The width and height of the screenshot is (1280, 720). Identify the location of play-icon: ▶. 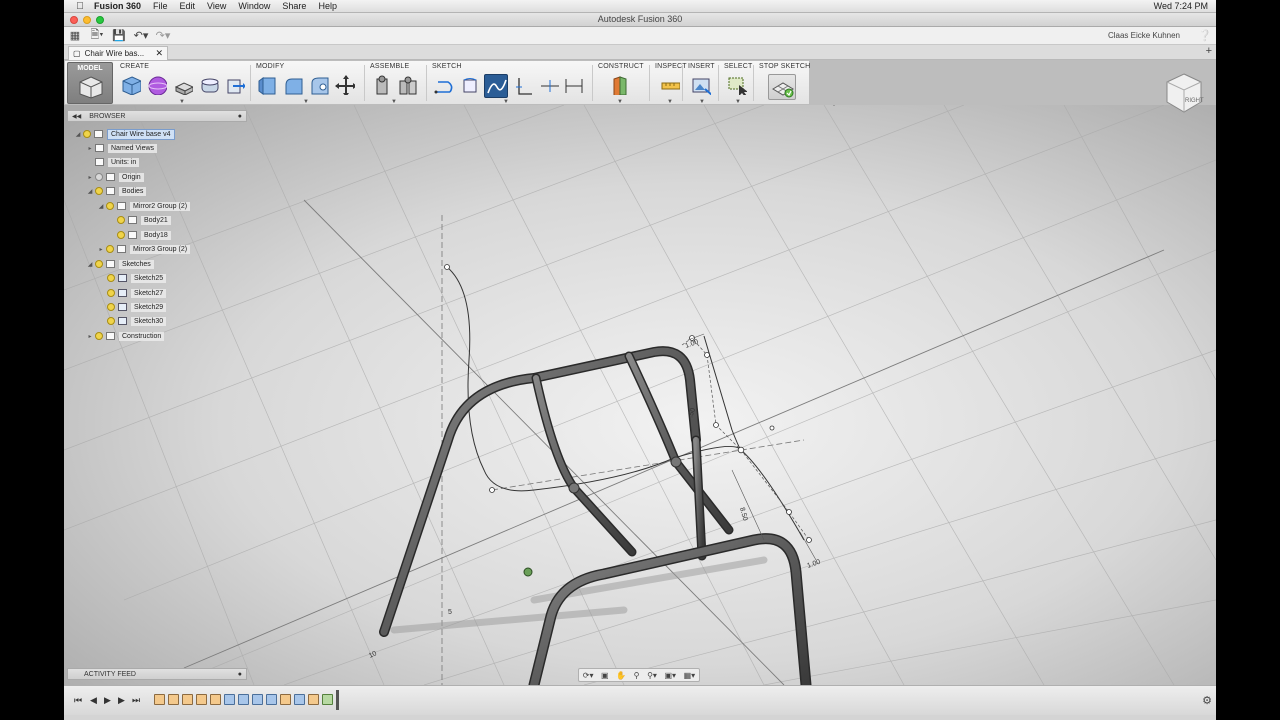
(107, 700).